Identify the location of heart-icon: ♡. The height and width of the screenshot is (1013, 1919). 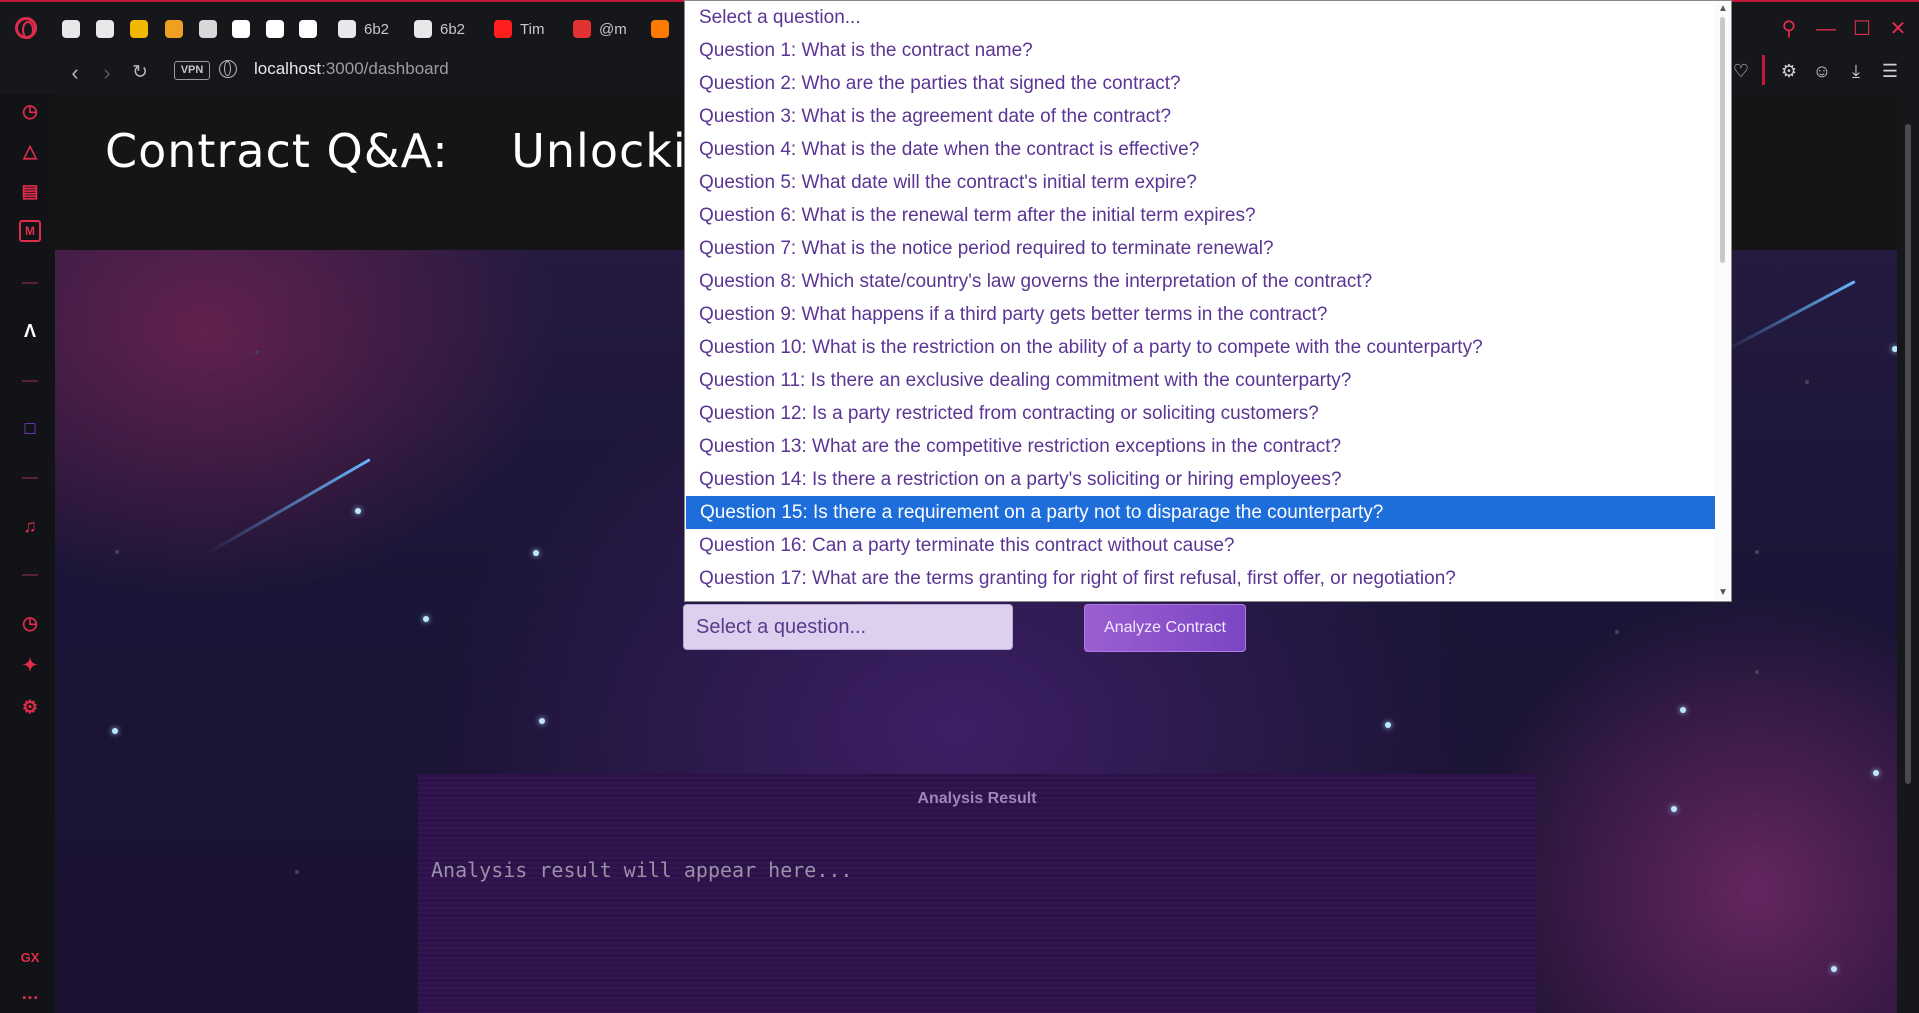
(1741, 71).